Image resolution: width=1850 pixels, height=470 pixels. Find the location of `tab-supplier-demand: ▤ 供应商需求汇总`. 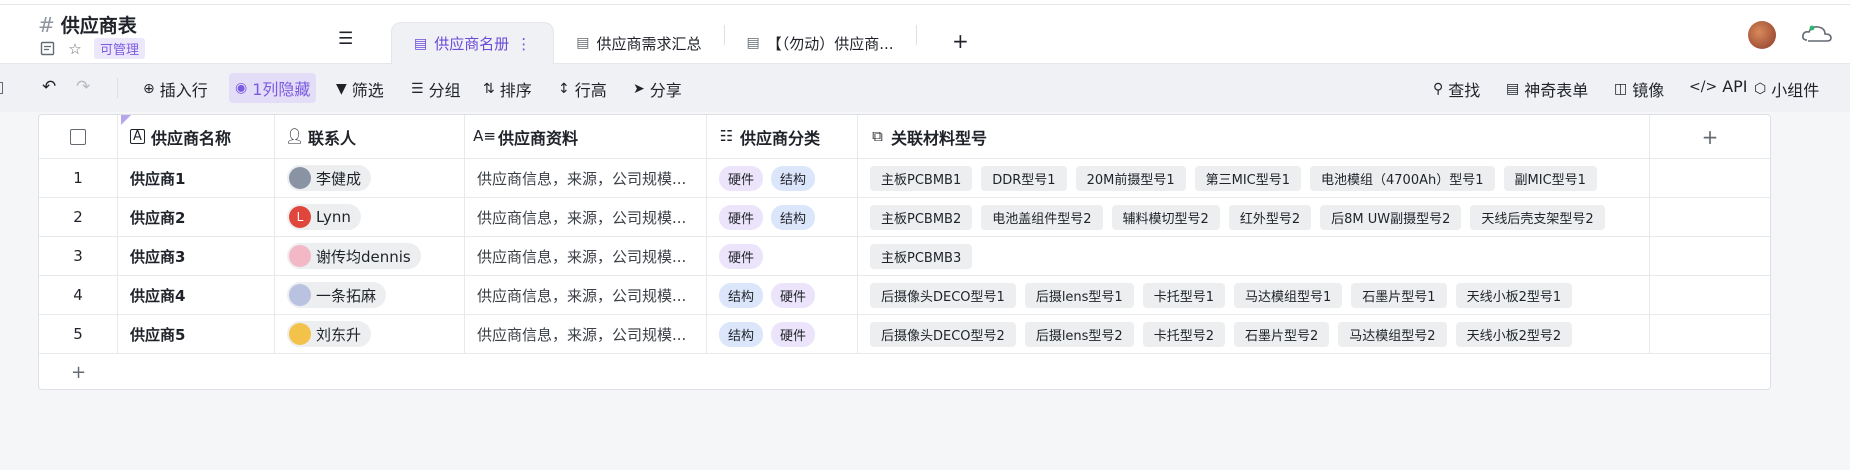

tab-supplier-demand: ▤ 供应商需求汇总 is located at coordinates (638, 43).